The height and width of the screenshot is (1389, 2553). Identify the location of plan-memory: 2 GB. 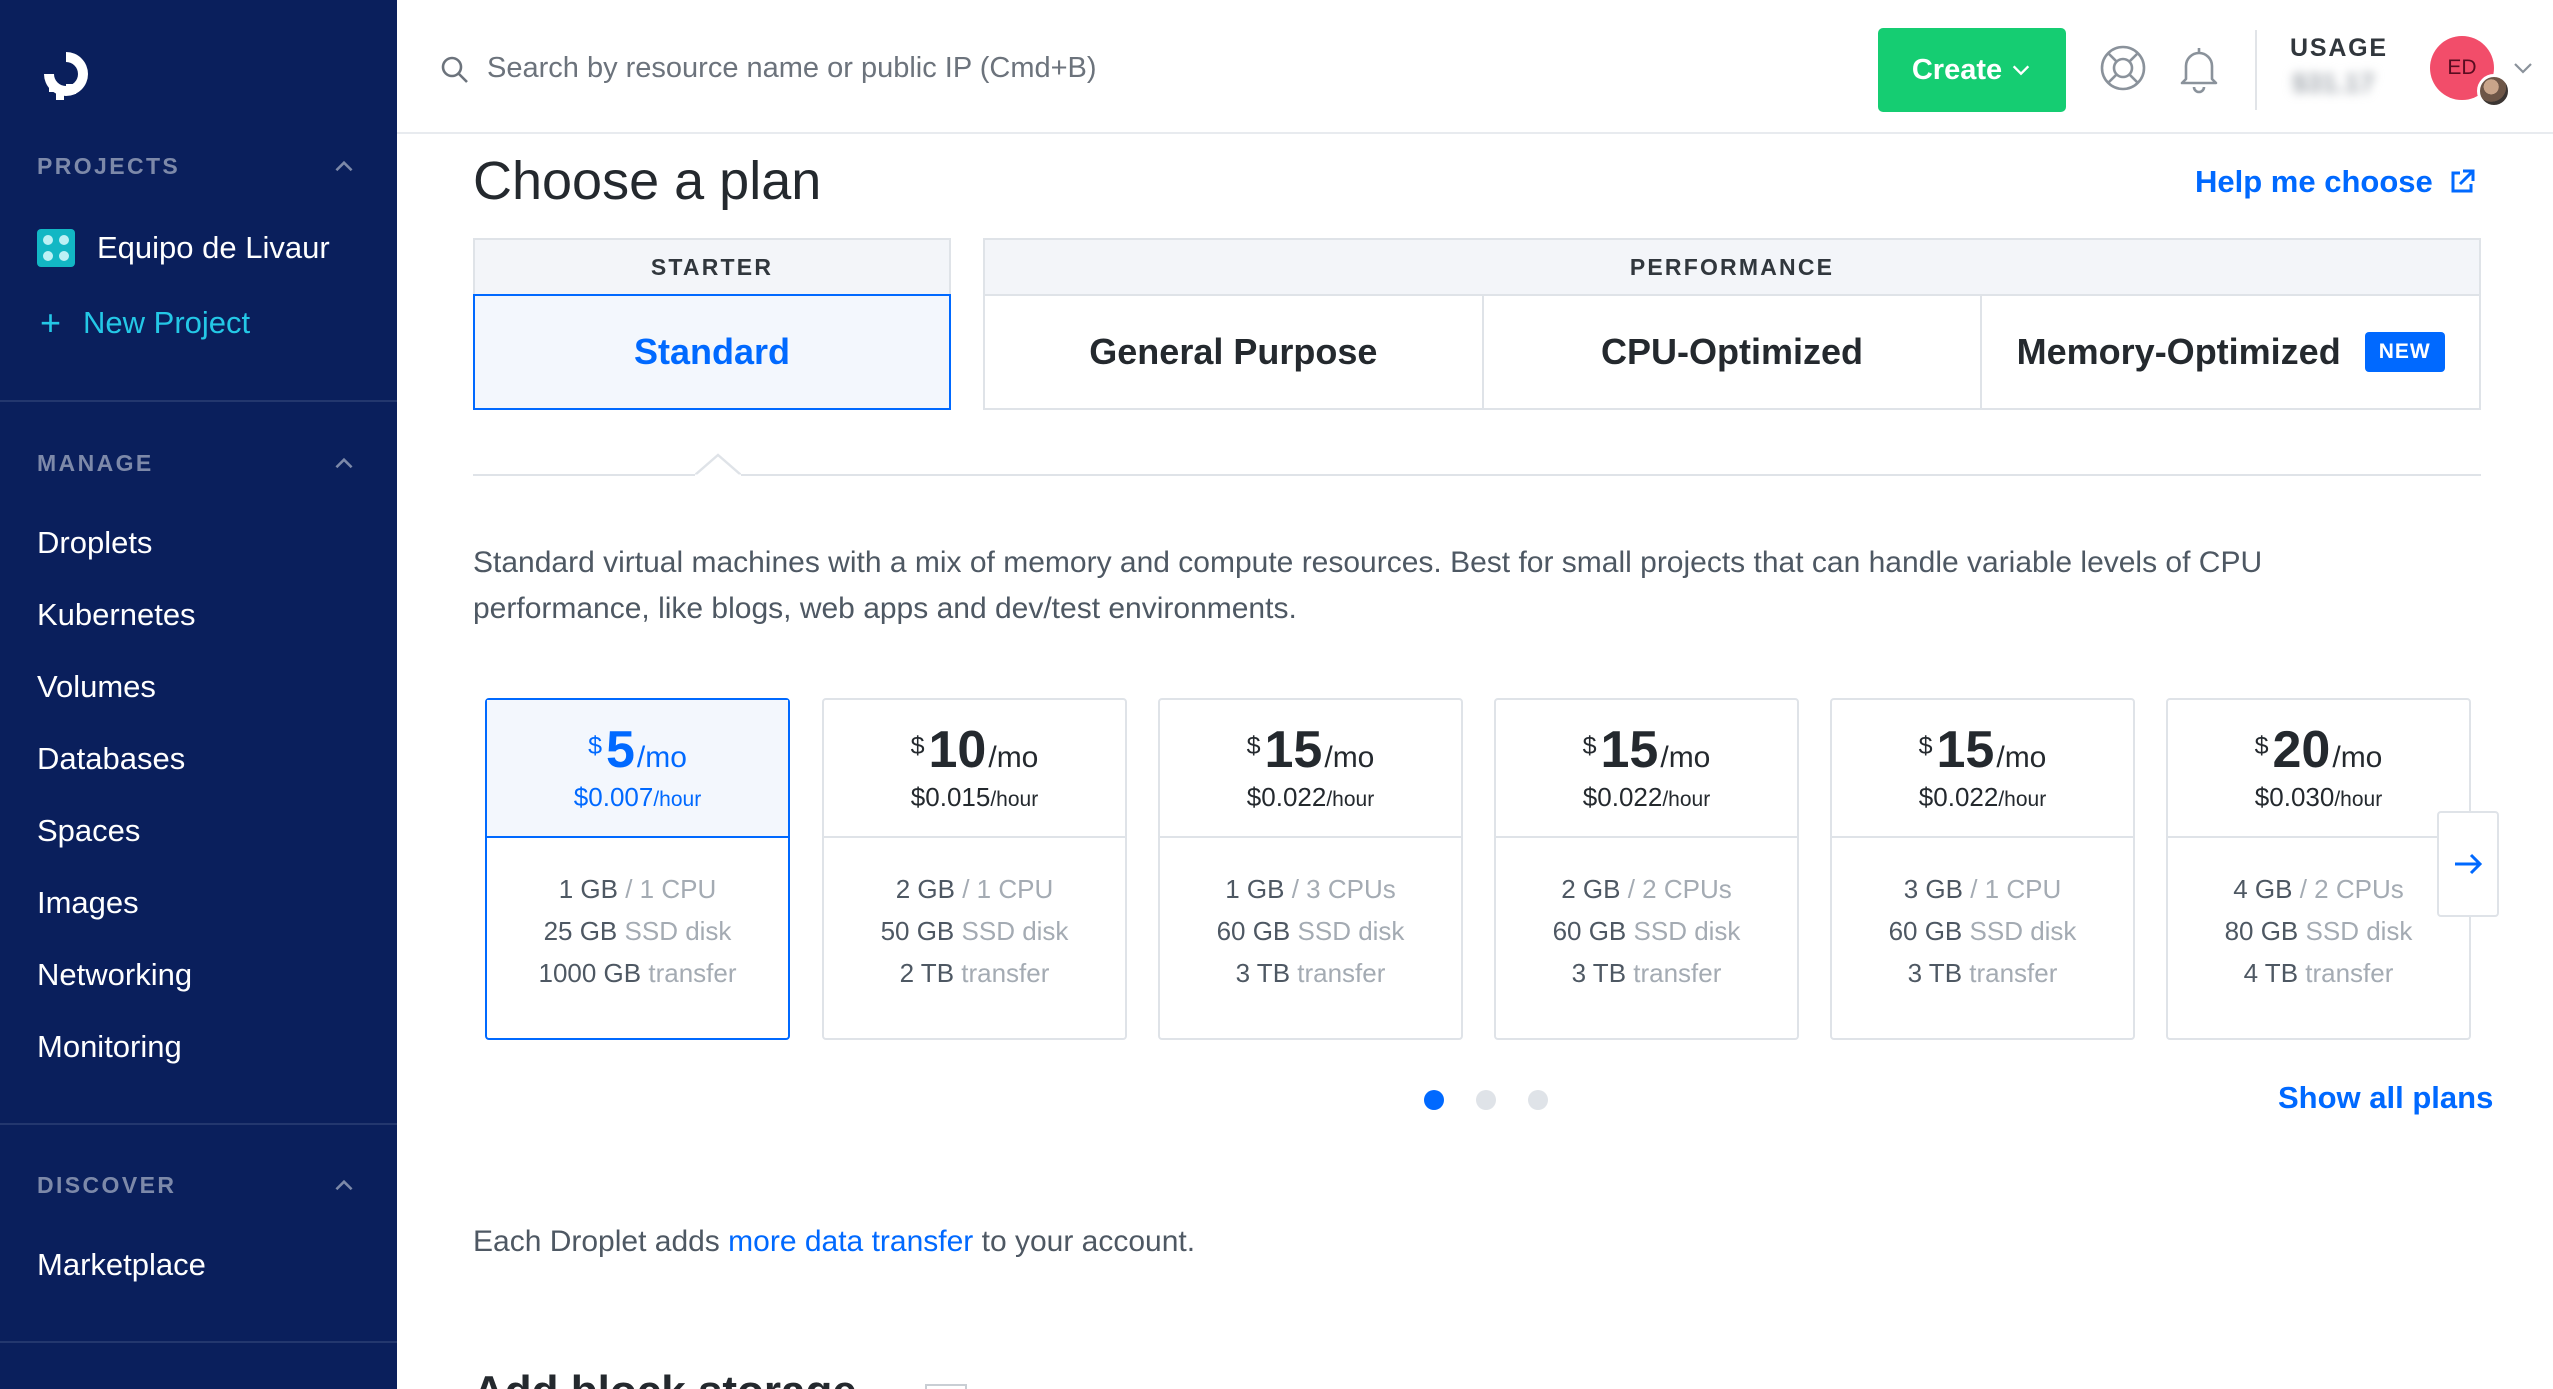
(1591, 889).